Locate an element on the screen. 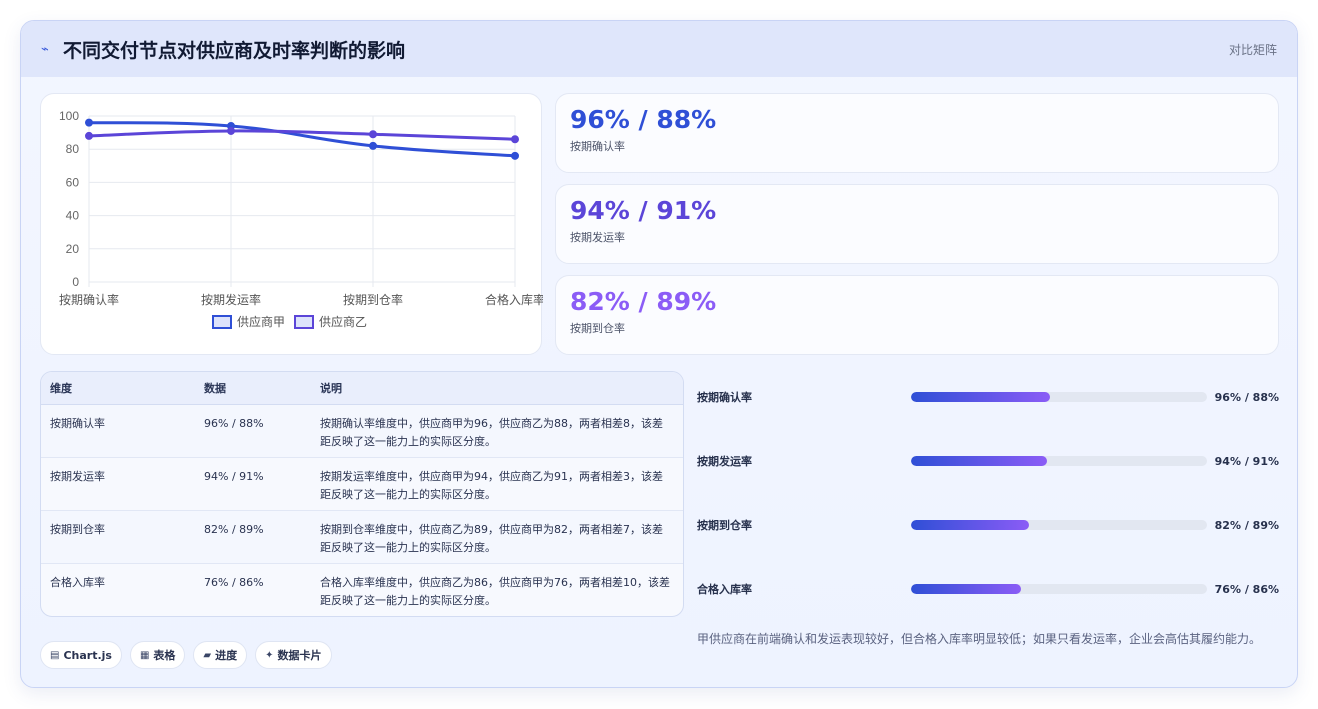 This screenshot has height=709, width=1318. chip-label: Chart.js is located at coordinates (87, 655).